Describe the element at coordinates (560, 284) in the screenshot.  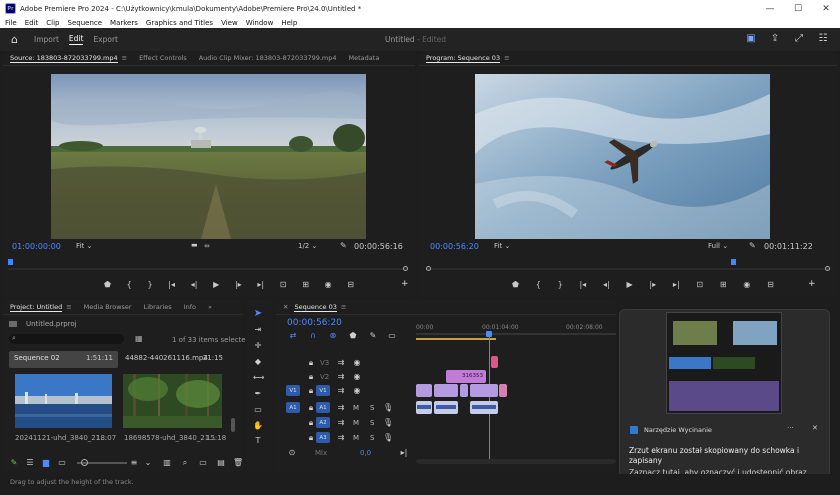
I see `prg-mark-out-icon: }` at that location.